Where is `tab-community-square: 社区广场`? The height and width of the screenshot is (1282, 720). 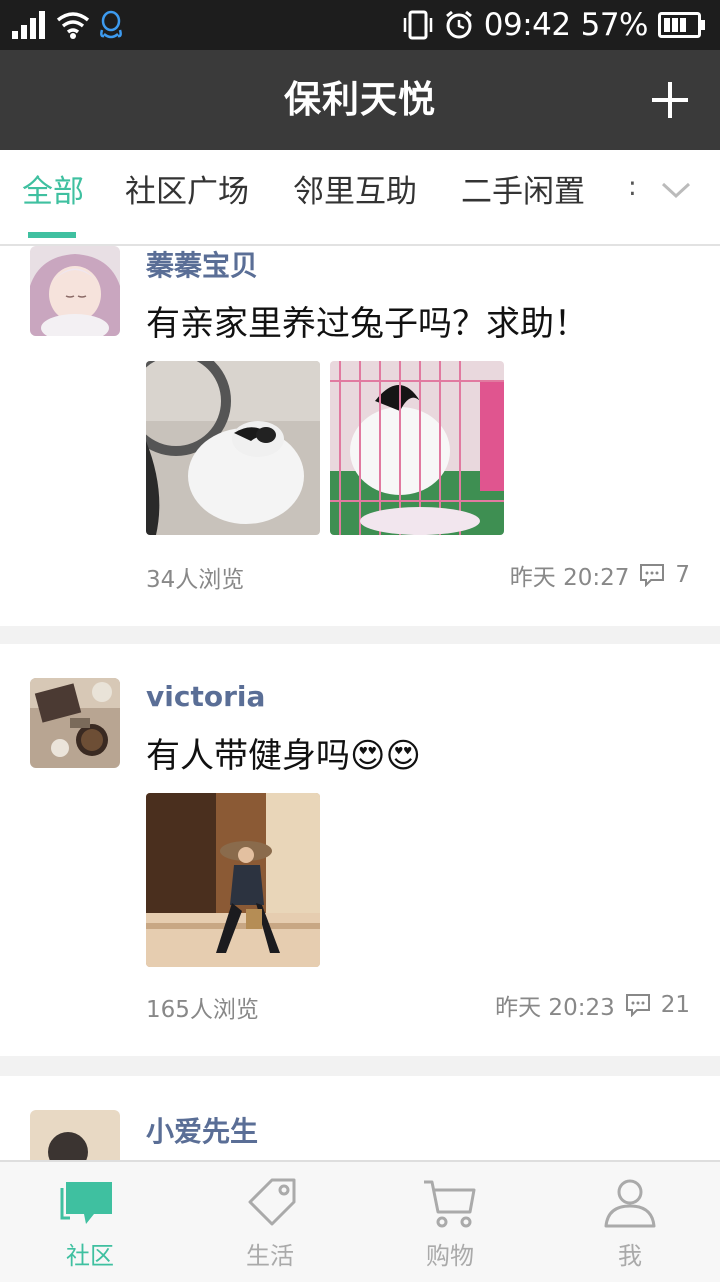 tab-community-square: 社区广场 is located at coordinates (187, 192).